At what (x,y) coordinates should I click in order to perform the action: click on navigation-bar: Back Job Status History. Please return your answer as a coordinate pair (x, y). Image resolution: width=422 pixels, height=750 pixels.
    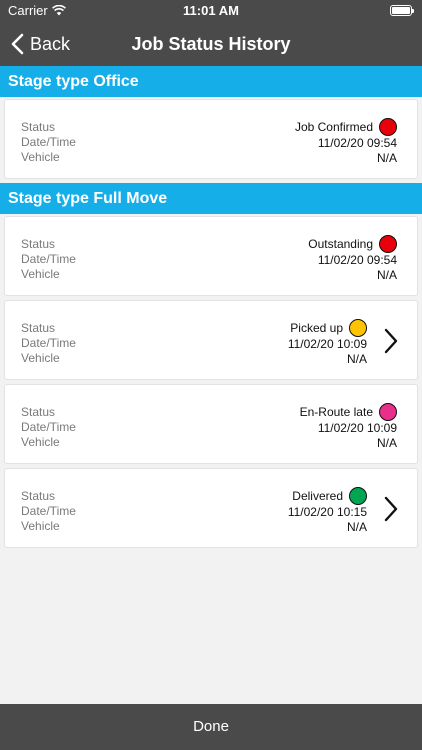
    Looking at the image, I should click on (211, 44).